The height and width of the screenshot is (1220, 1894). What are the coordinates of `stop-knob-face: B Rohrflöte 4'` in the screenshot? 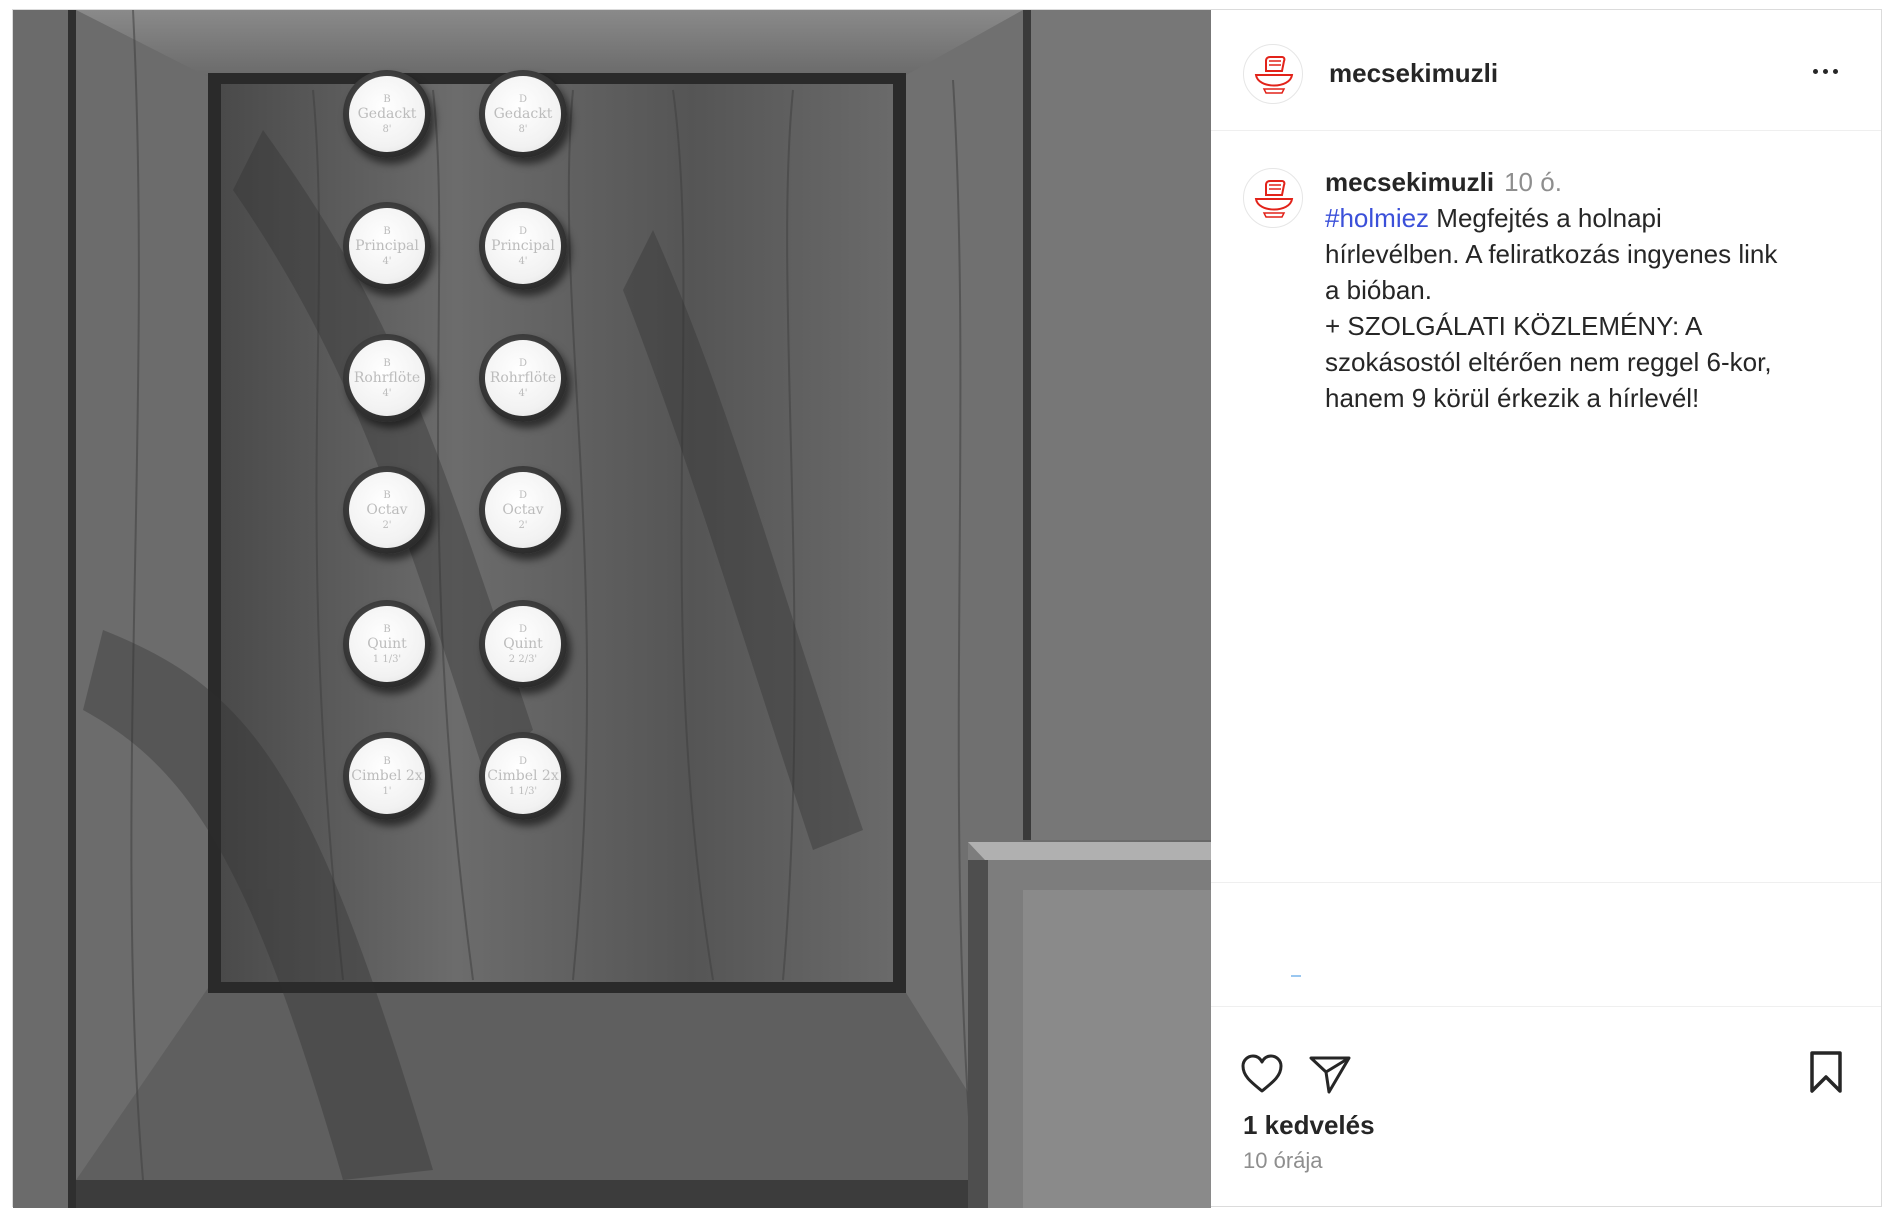 It's located at (387, 378).